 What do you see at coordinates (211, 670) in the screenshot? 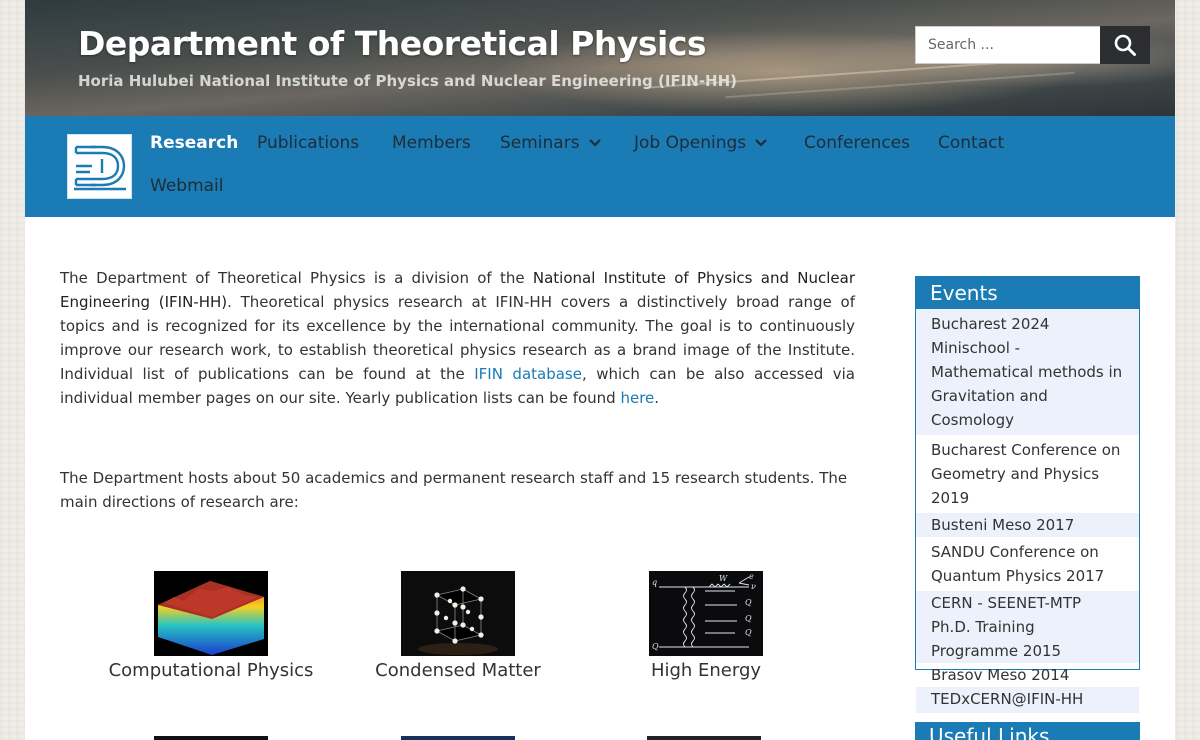
I see `research-label: Computational Physics` at bounding box center [211, 670].